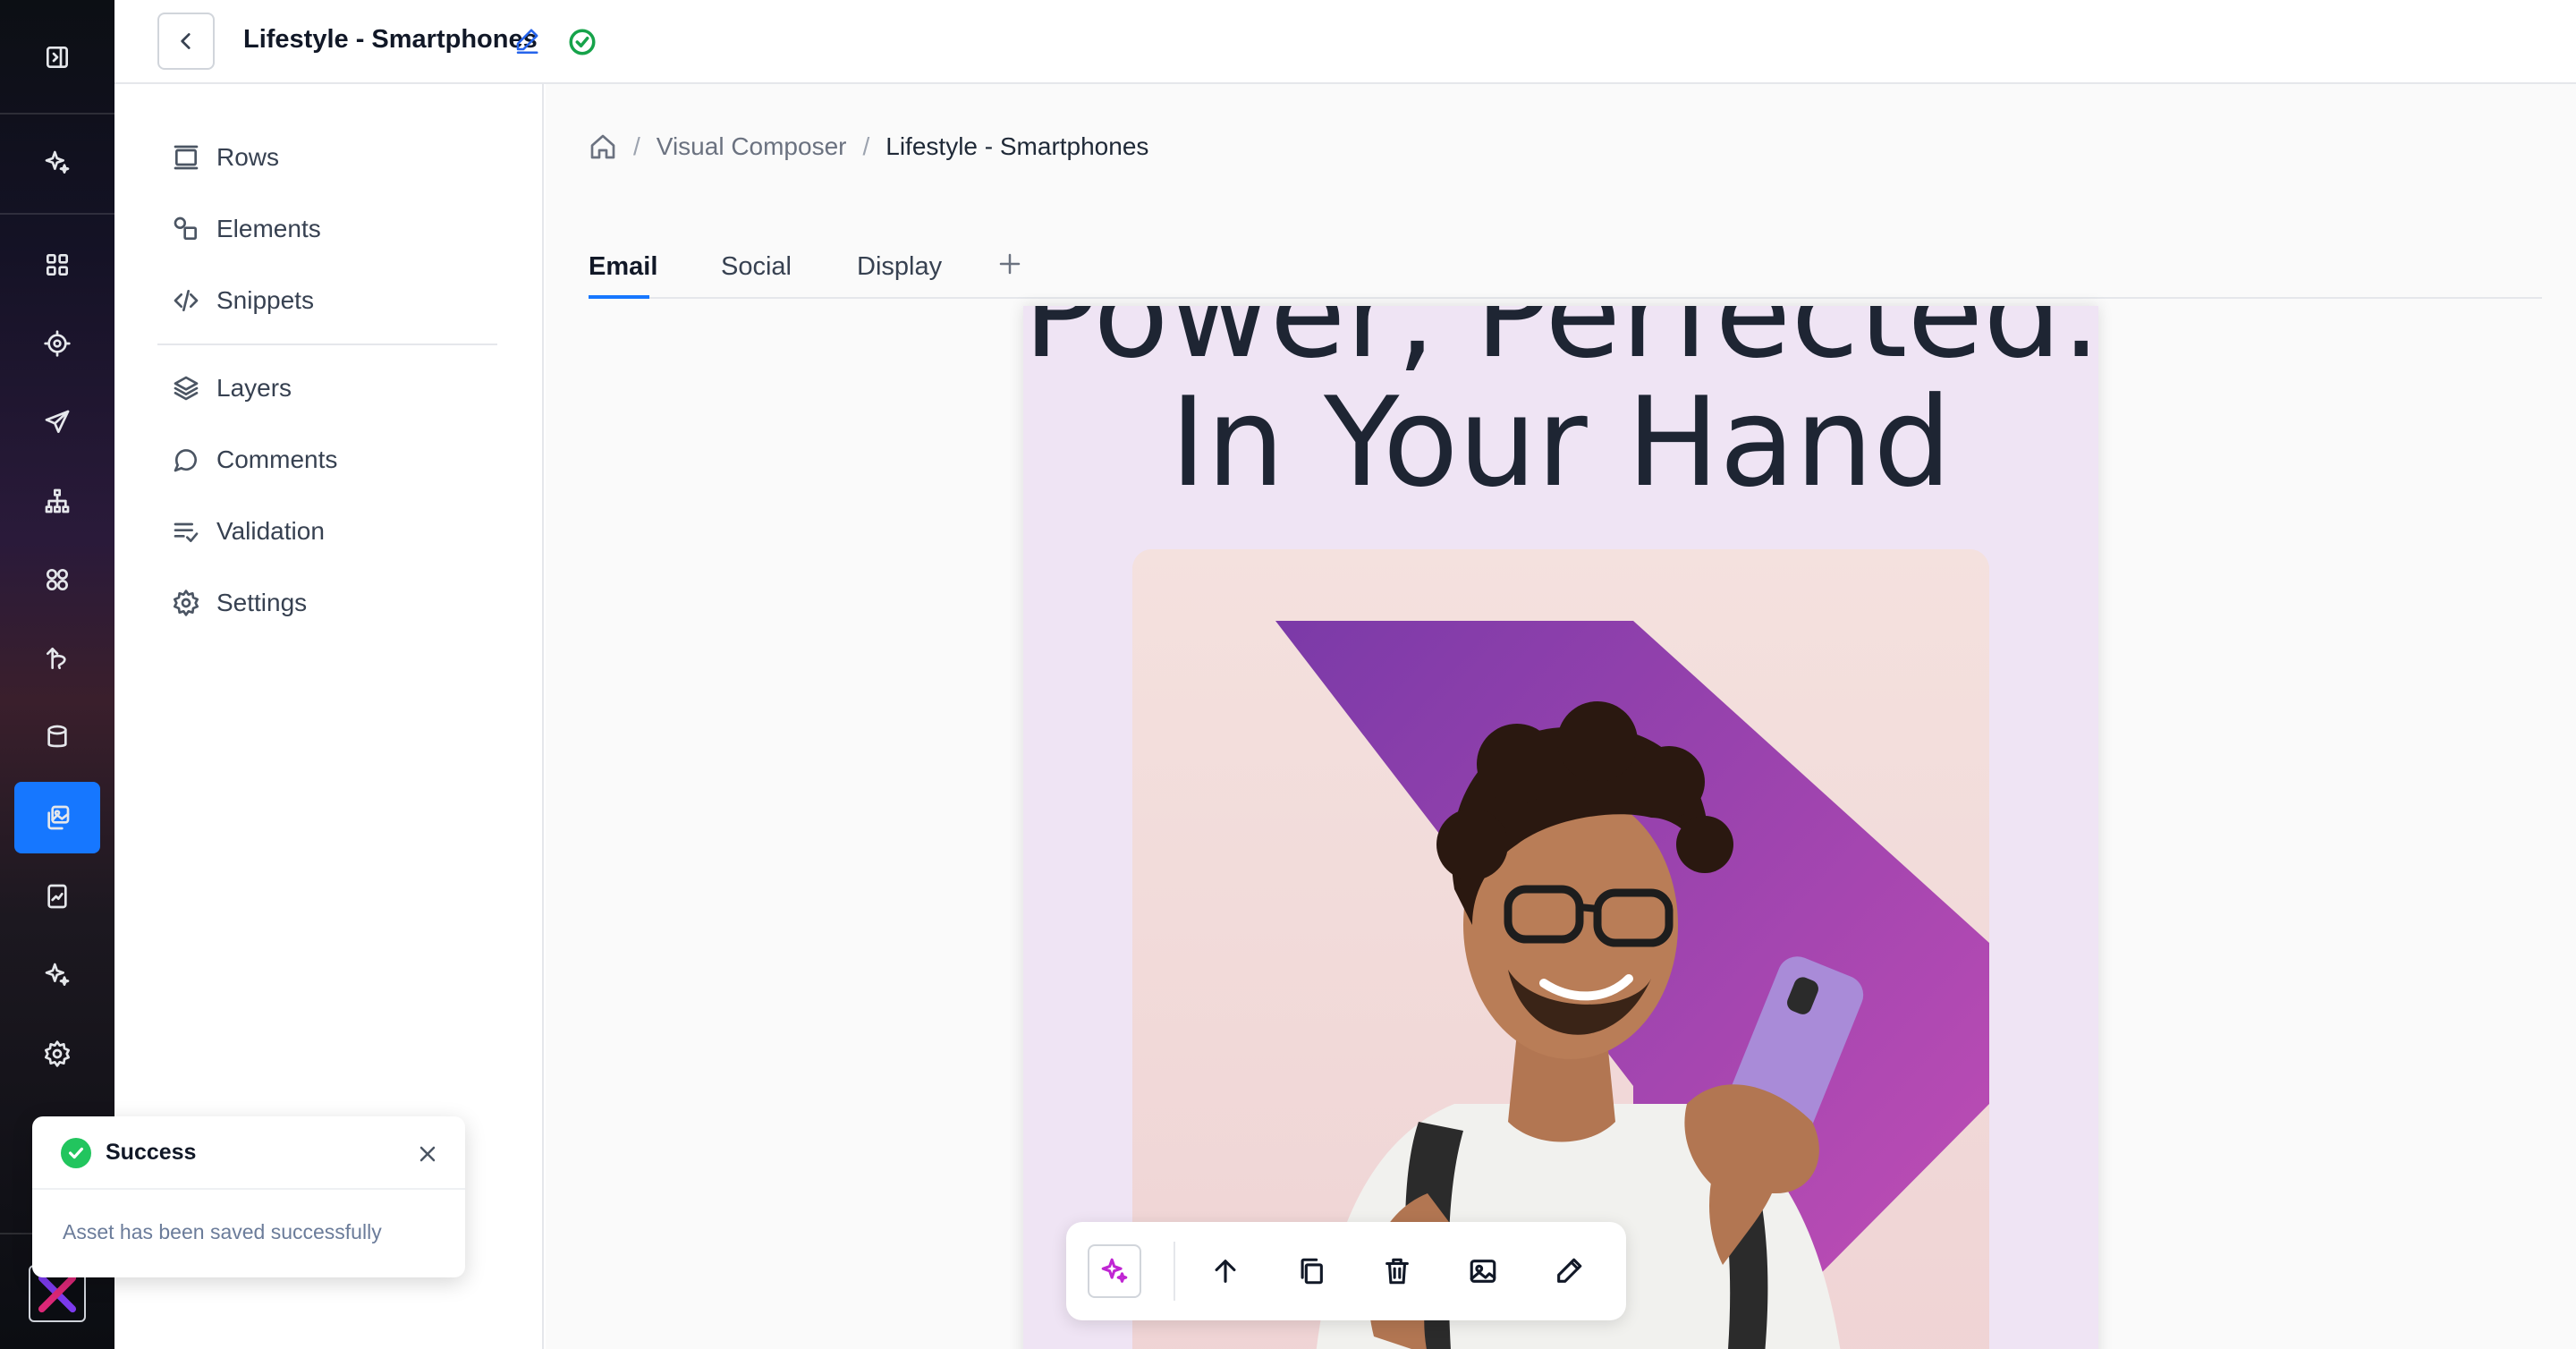  Describe the element at coordinates (248, 1153) in the screenshot. I see `toast-header: Success` at that location.